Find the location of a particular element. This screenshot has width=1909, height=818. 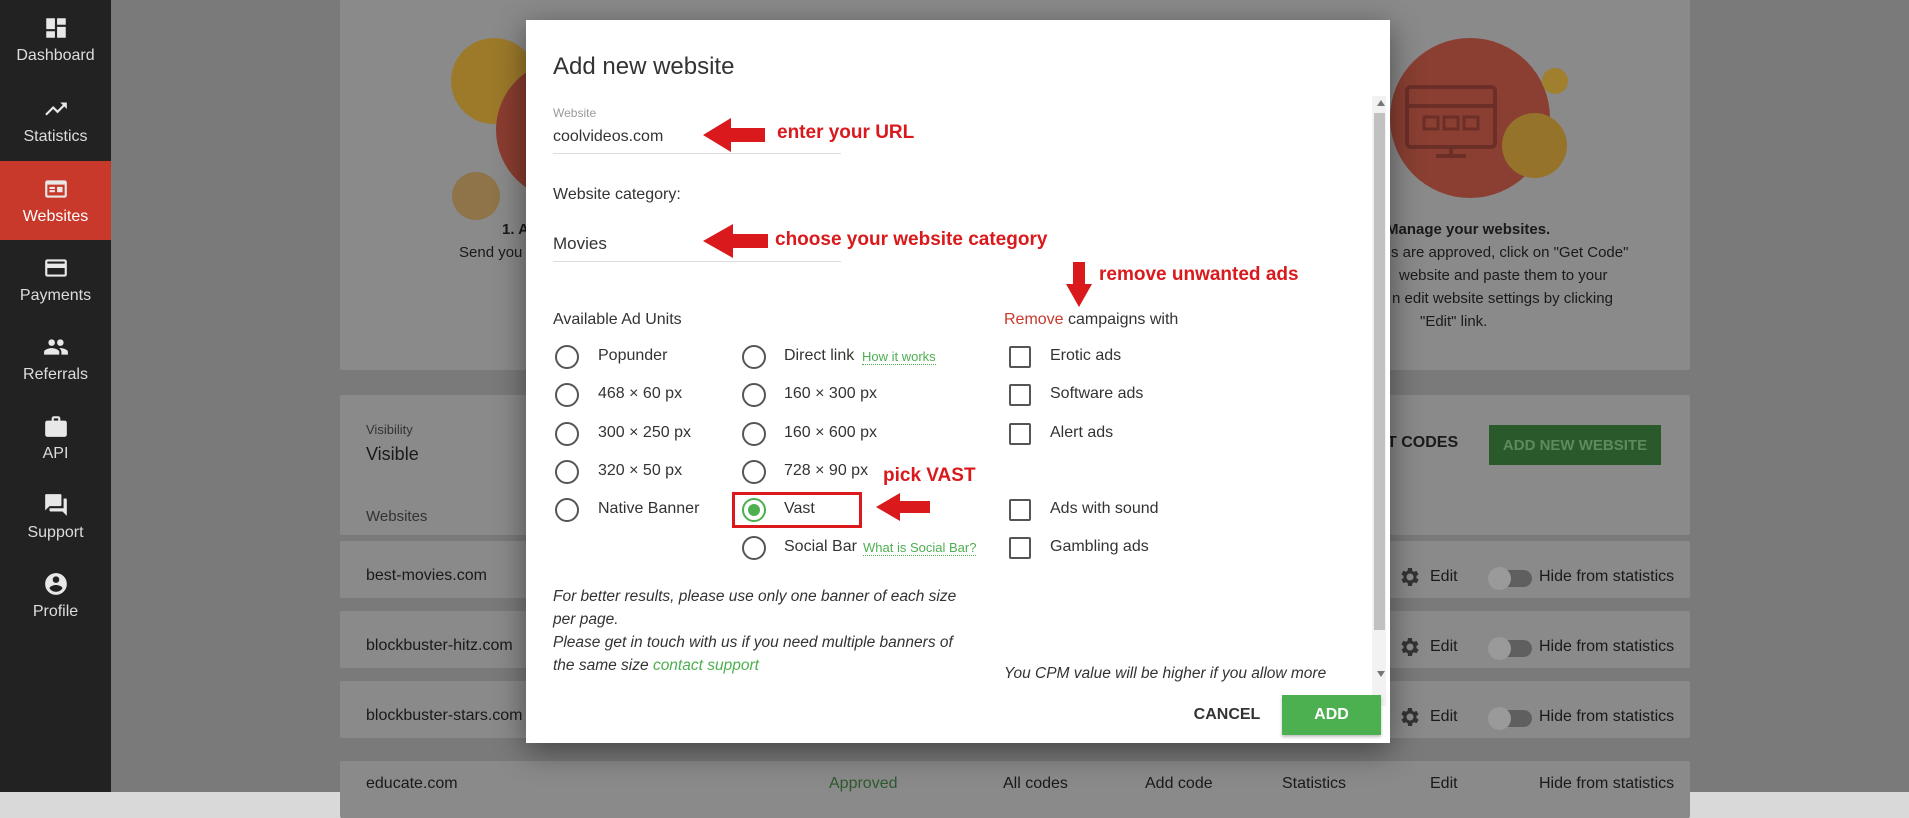

chat-icon is located at coordinates (55, 504).